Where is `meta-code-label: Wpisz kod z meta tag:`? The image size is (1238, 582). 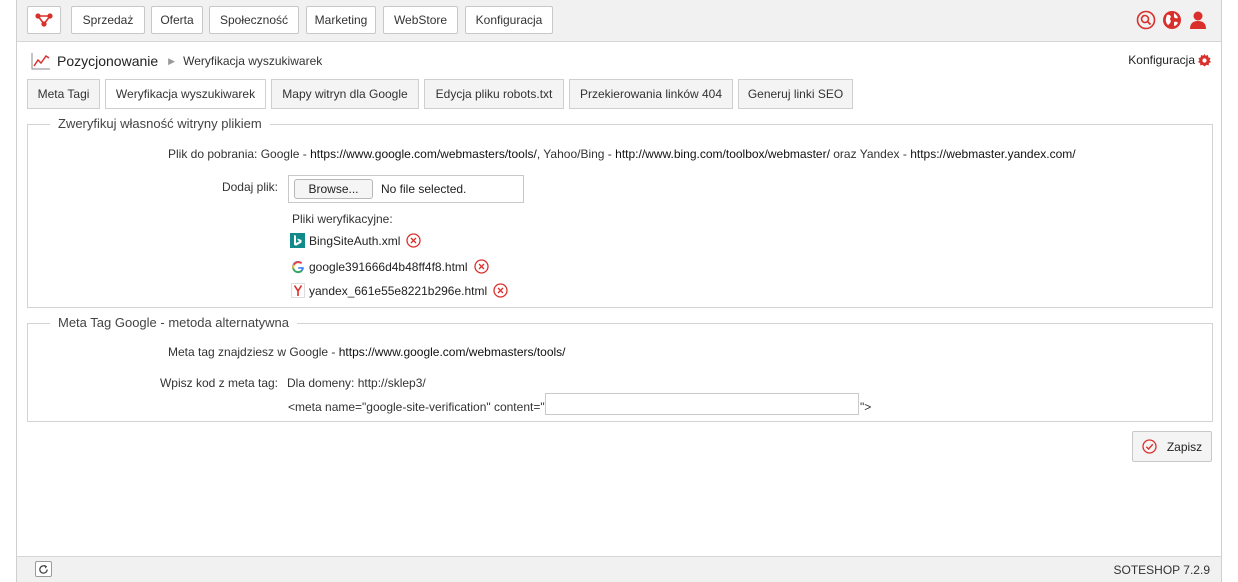
meta-code-label: Wpisz kod z meta tag: is located at coordinates (218, 383).